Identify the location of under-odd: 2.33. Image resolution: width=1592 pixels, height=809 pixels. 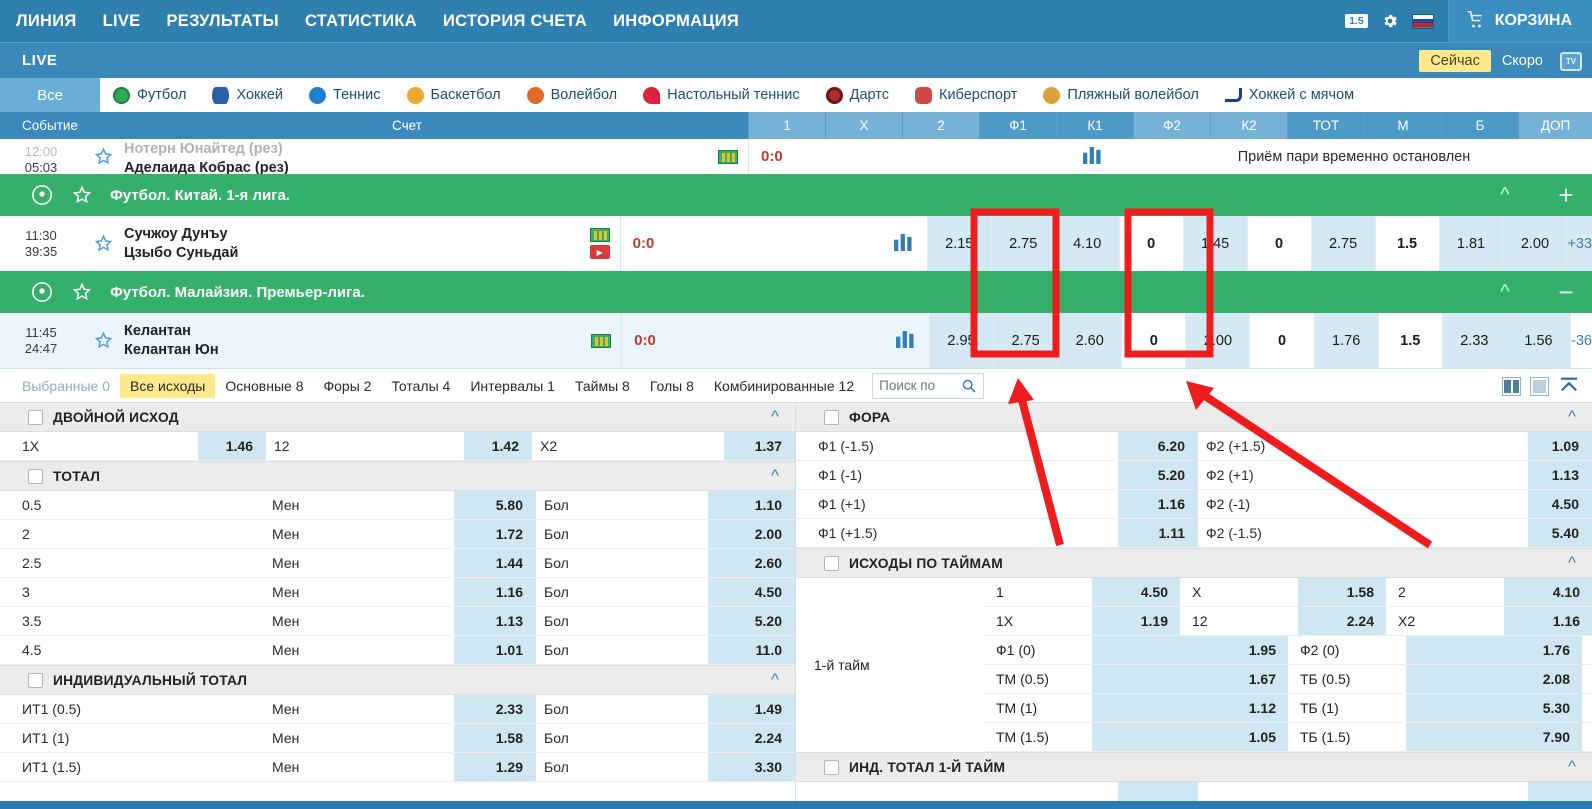
(495, 709).